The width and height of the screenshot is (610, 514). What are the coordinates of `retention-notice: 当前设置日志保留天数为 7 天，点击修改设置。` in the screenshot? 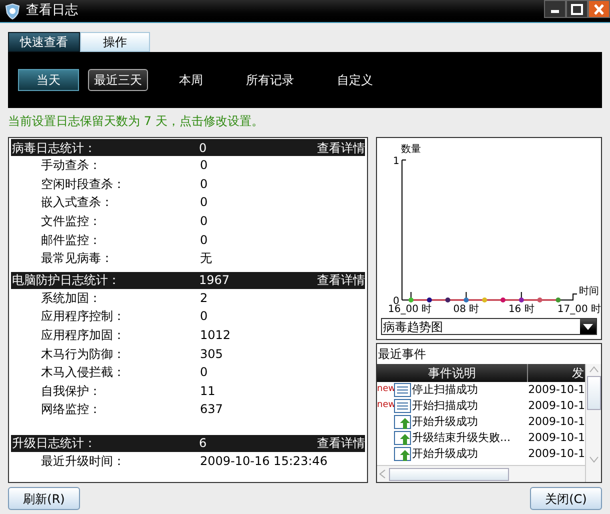 It's located at (305, 121).